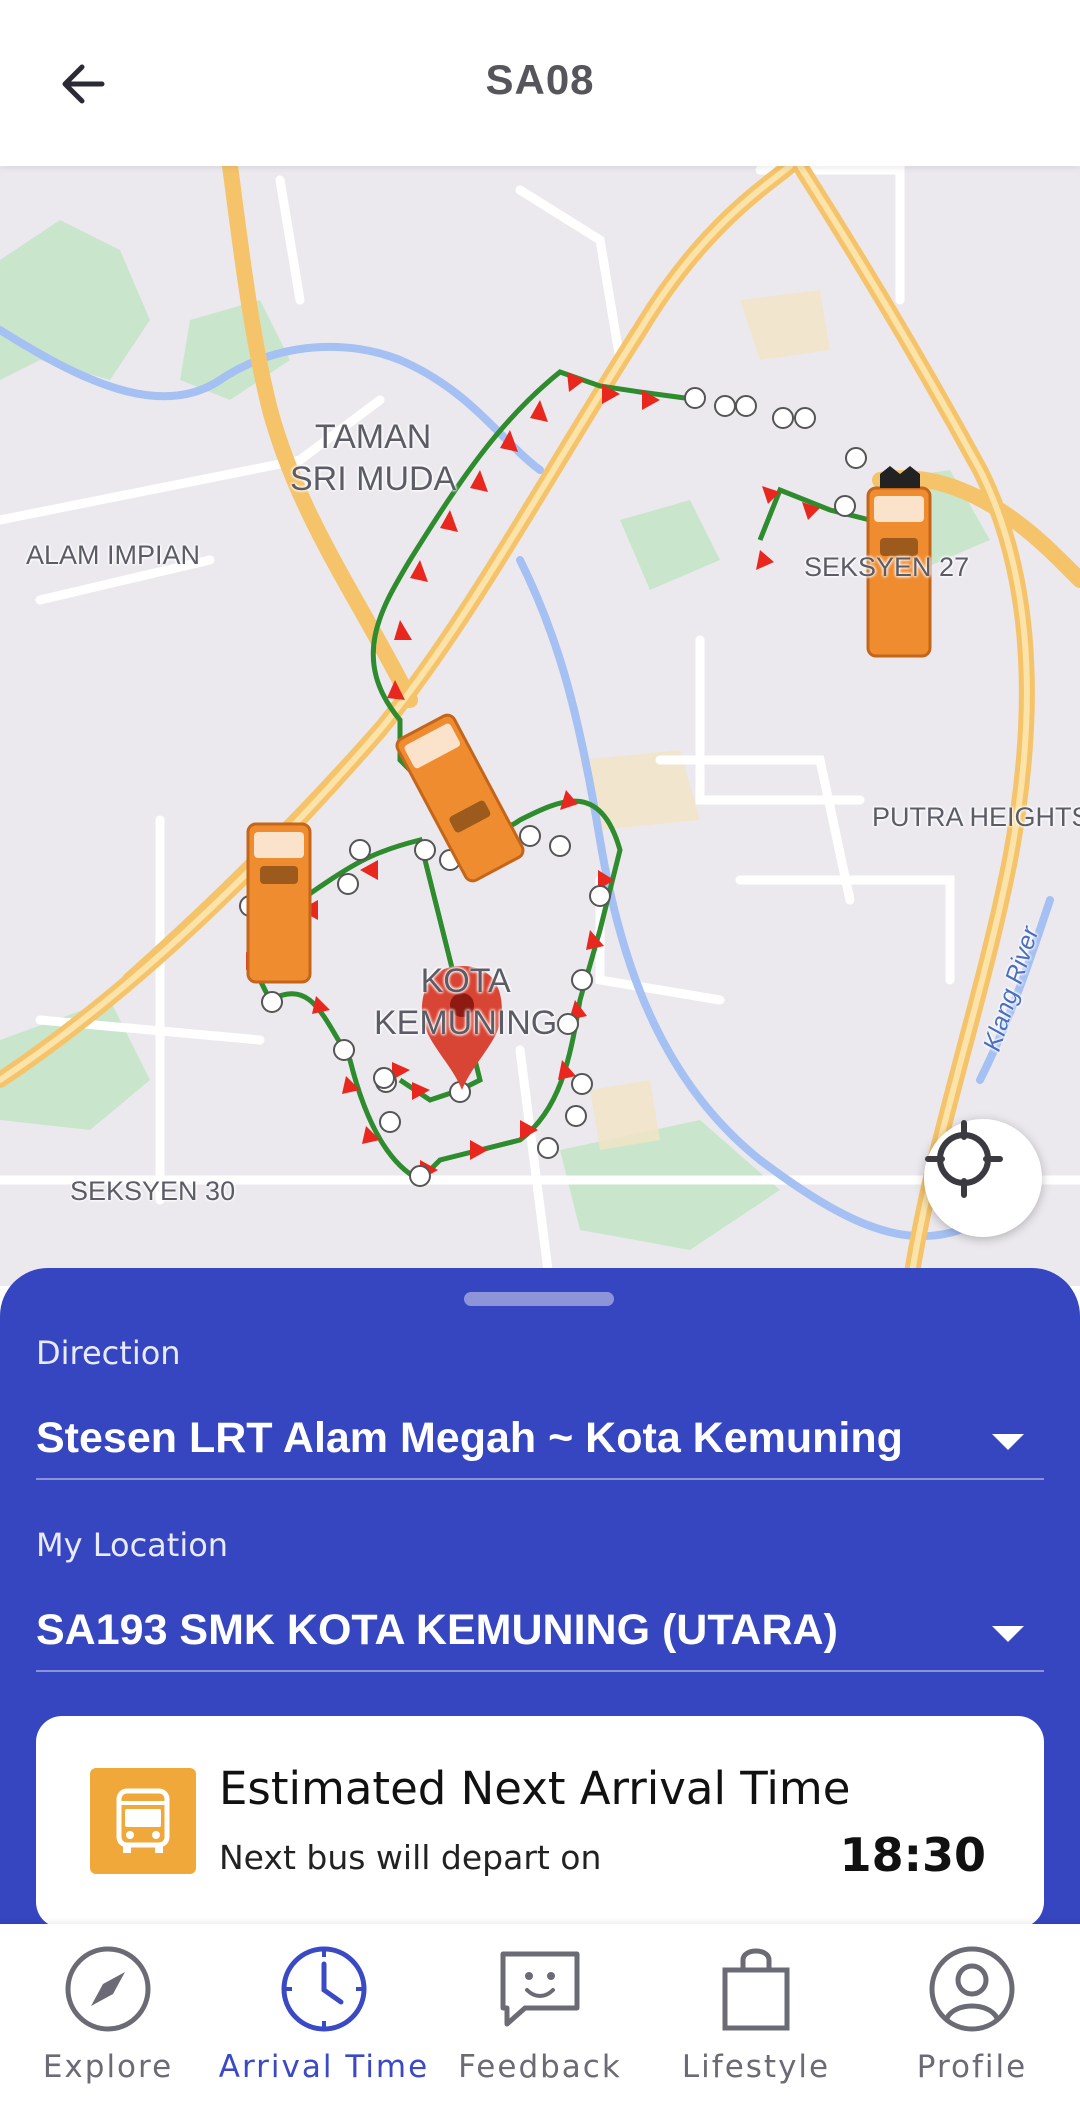 The height and width of the screenshot is (2109, 1080). I want to click on nav-label-explore: Explore, so click(108, 2067).